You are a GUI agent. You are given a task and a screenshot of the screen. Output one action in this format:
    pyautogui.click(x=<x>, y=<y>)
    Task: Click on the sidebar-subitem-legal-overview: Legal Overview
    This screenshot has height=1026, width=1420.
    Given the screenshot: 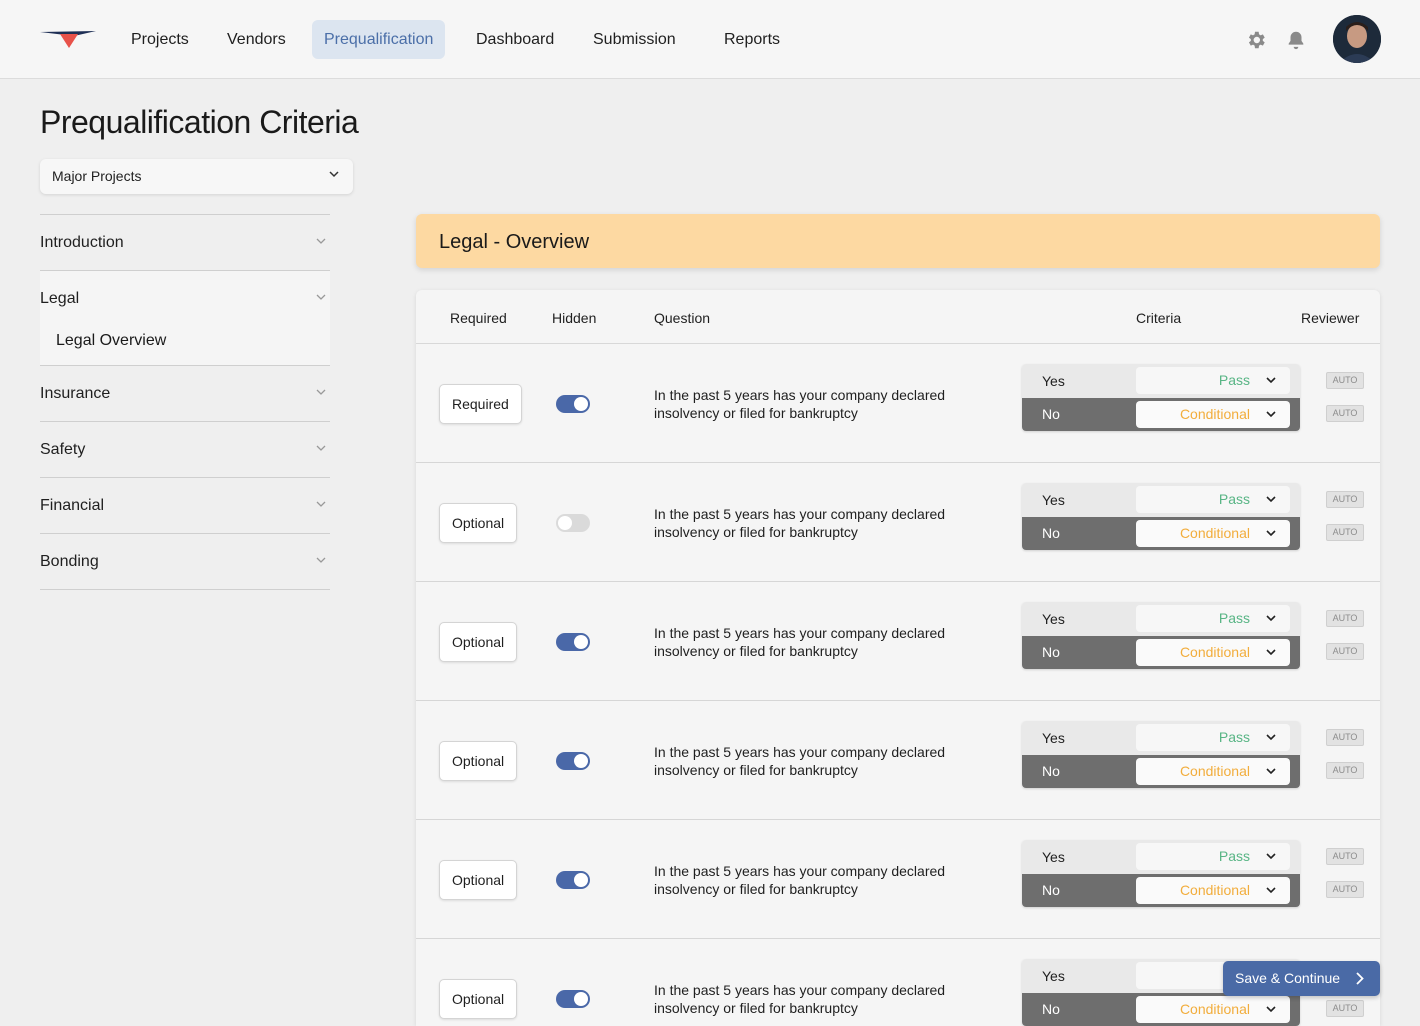 What is the action you would take?
    pyautogui.click(x=185, y=345)
    